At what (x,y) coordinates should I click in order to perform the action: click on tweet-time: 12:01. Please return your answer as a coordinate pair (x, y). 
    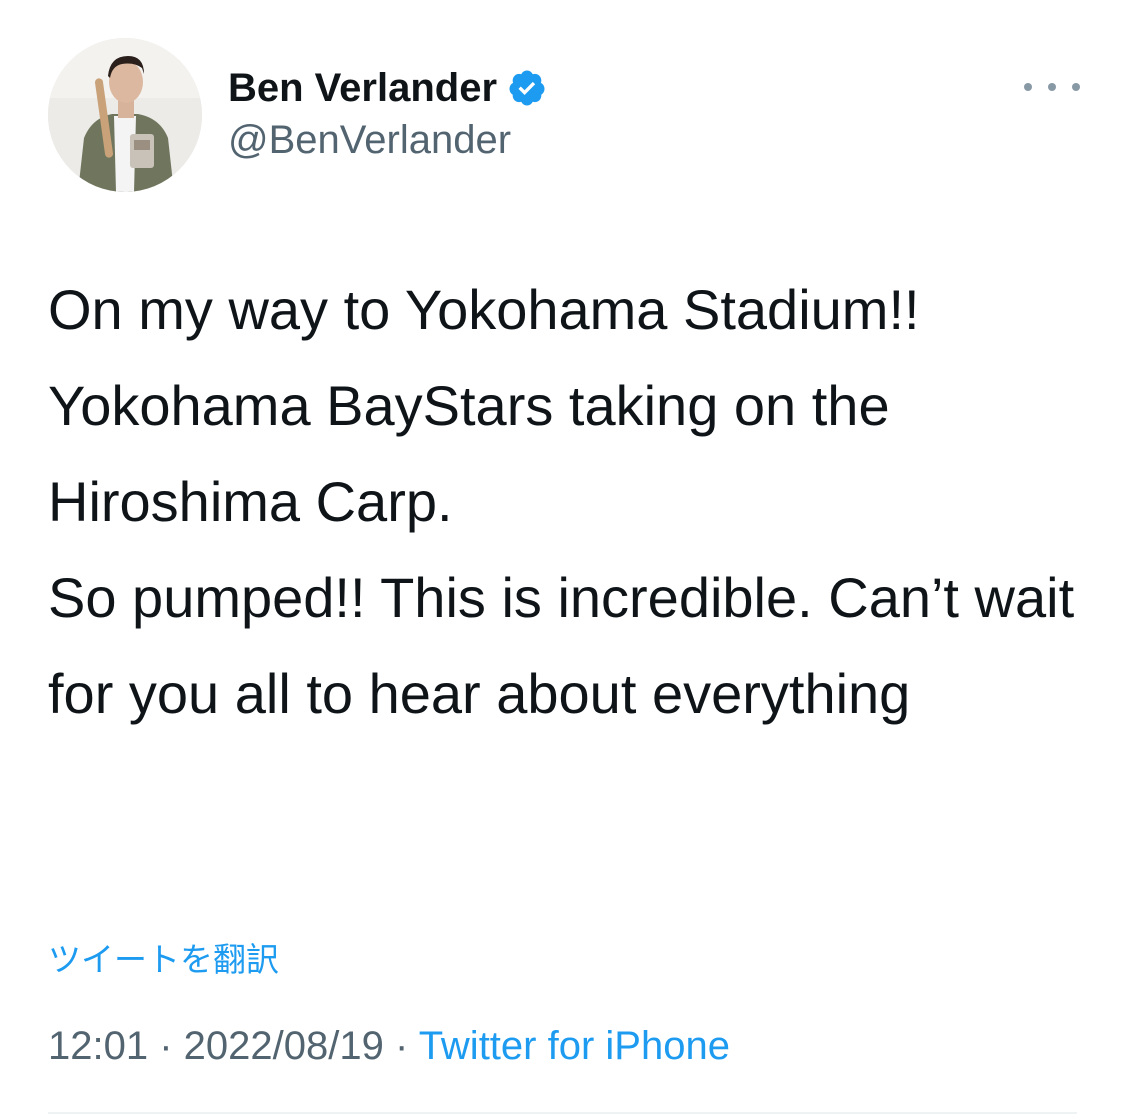
    Looking at the image, I should click on (98, 1046).